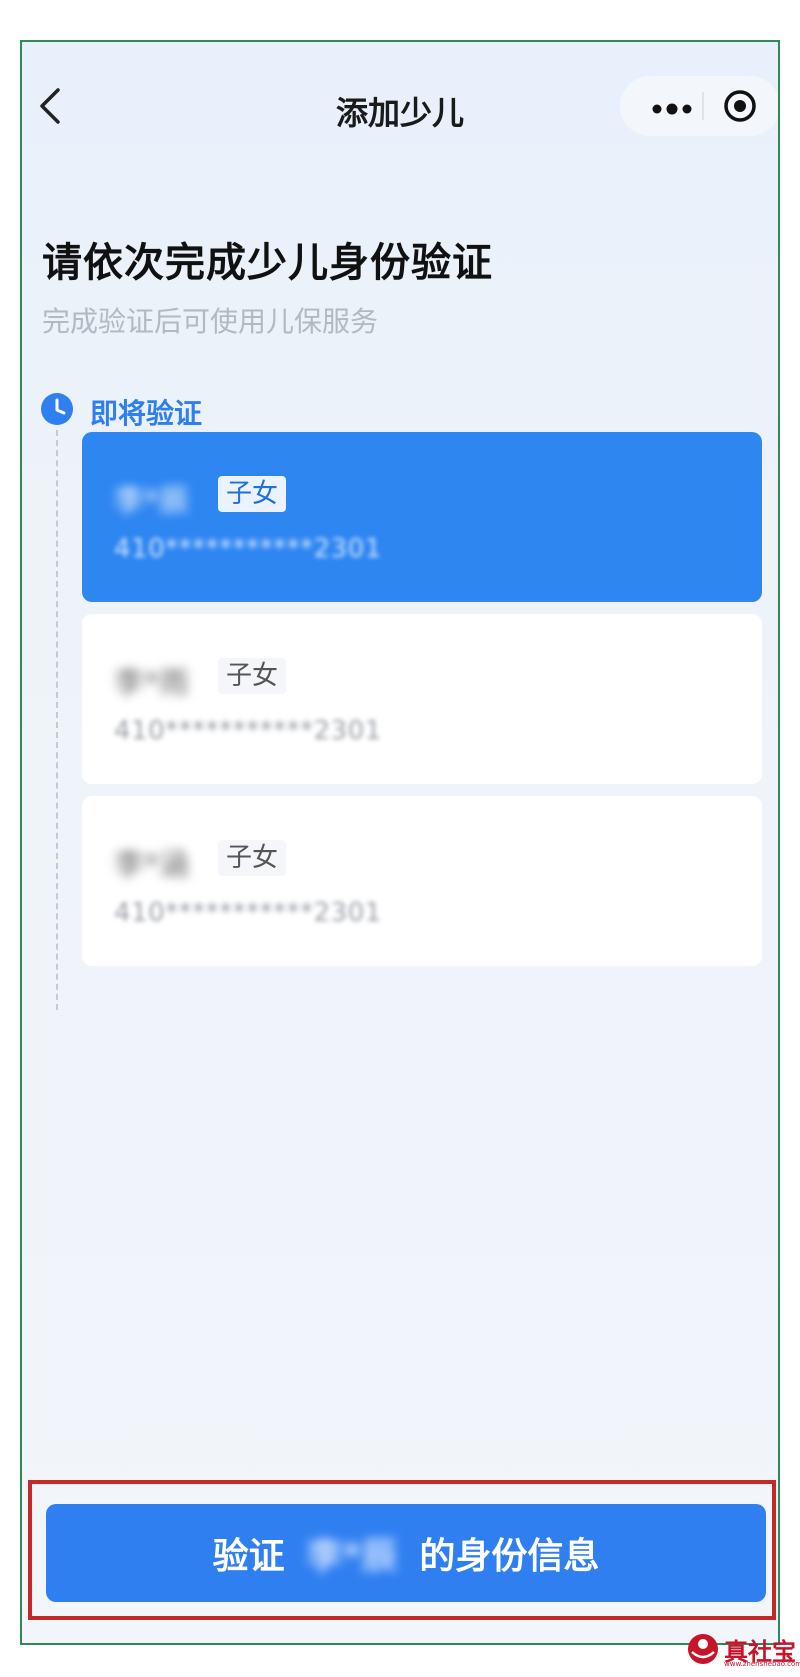 The width and height of the screenshot is (800, 1677). I want to click on mini-program-capsule, so click(699, 106).